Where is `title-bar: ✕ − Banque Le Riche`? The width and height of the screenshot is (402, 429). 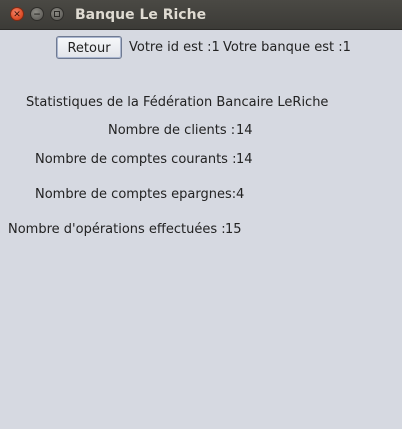 title-bar: ✕ − Banque Le Riche is located at coordinates (201, 15).